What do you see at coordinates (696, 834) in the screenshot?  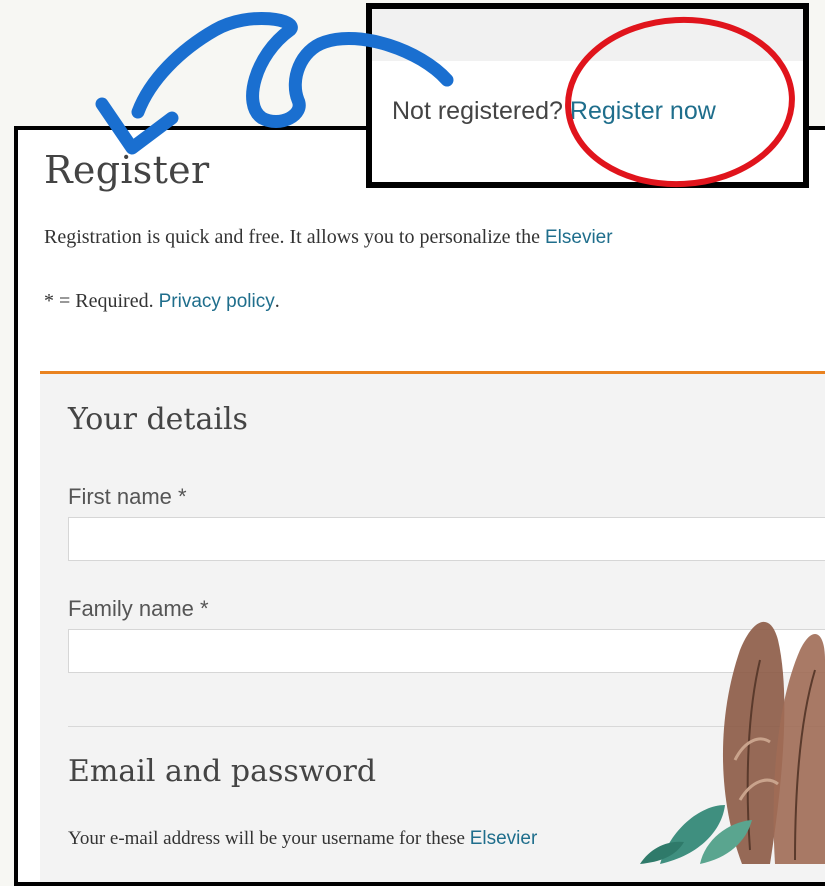 I see `leaf-decoration-icon` at bounding box center [696, 834].